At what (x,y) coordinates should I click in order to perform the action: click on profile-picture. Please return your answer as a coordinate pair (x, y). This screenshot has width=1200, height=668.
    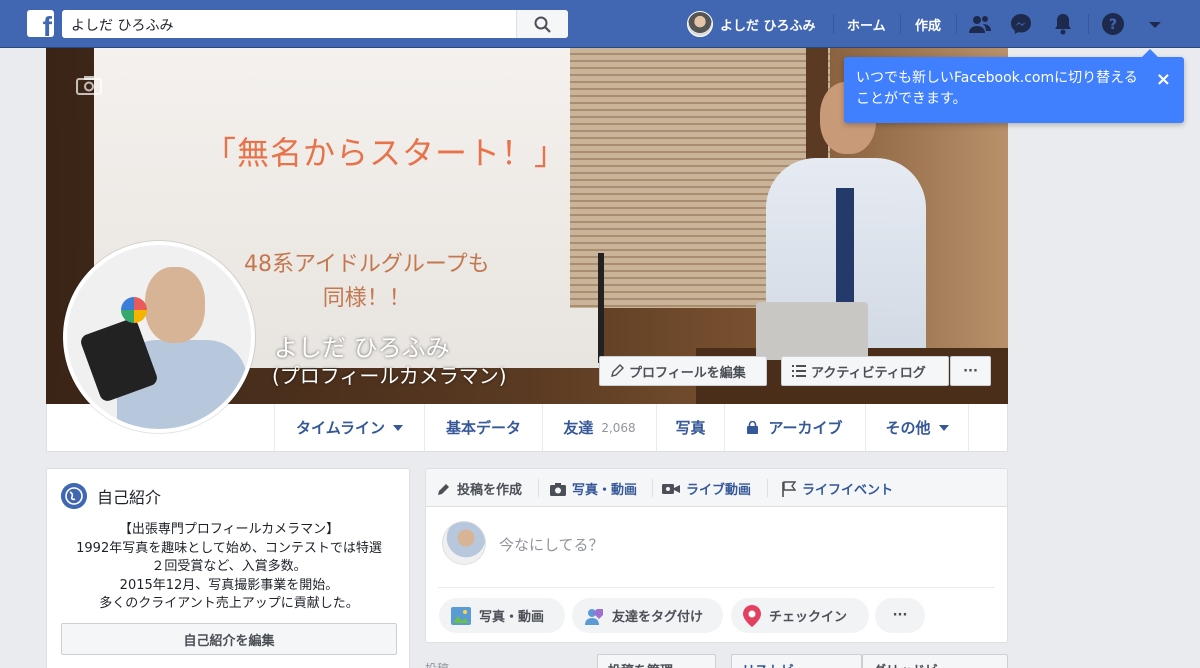
    Looking at the image, I should click on (159, 337).